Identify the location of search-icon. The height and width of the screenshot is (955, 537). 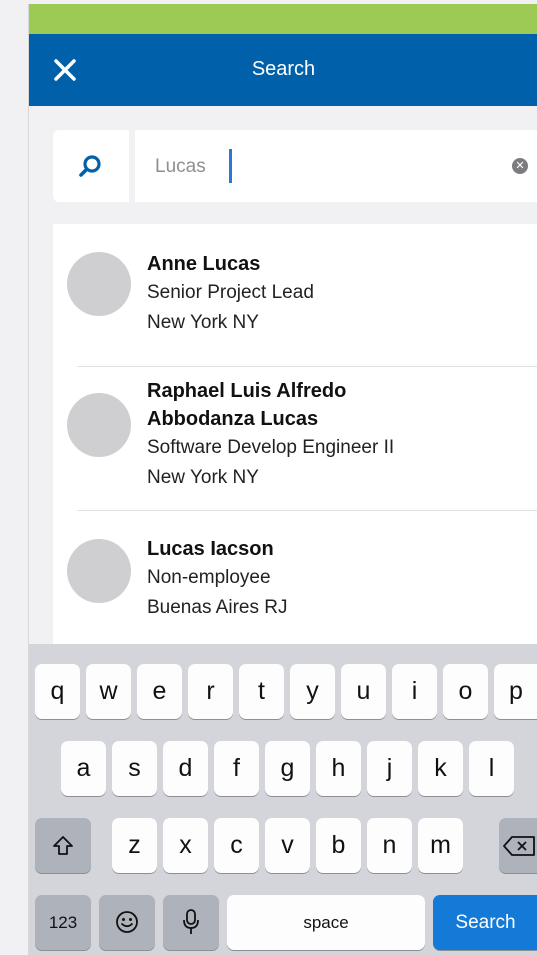
(90, 166).